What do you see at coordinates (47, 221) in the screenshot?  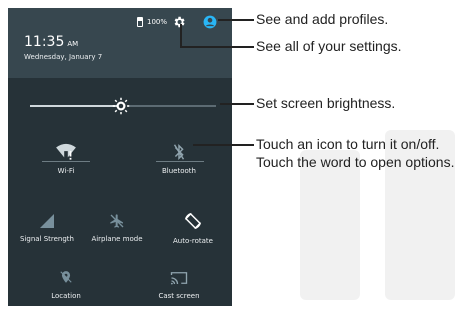 I see `signal-icon` at bounding box center [47, 221].